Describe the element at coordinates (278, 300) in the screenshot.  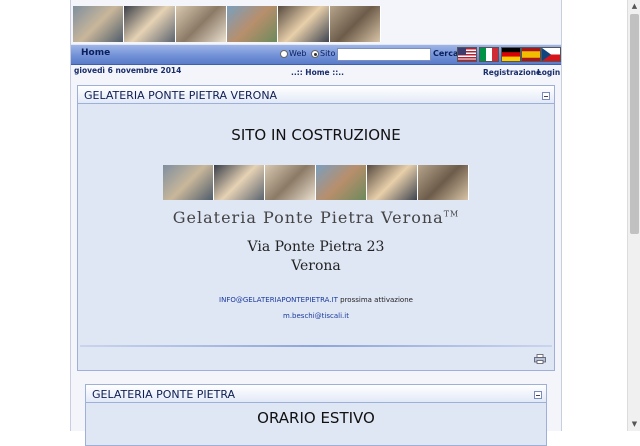
I see `email-link: INFO@GELATERIAPONTEPIETRA.IT` at that location.